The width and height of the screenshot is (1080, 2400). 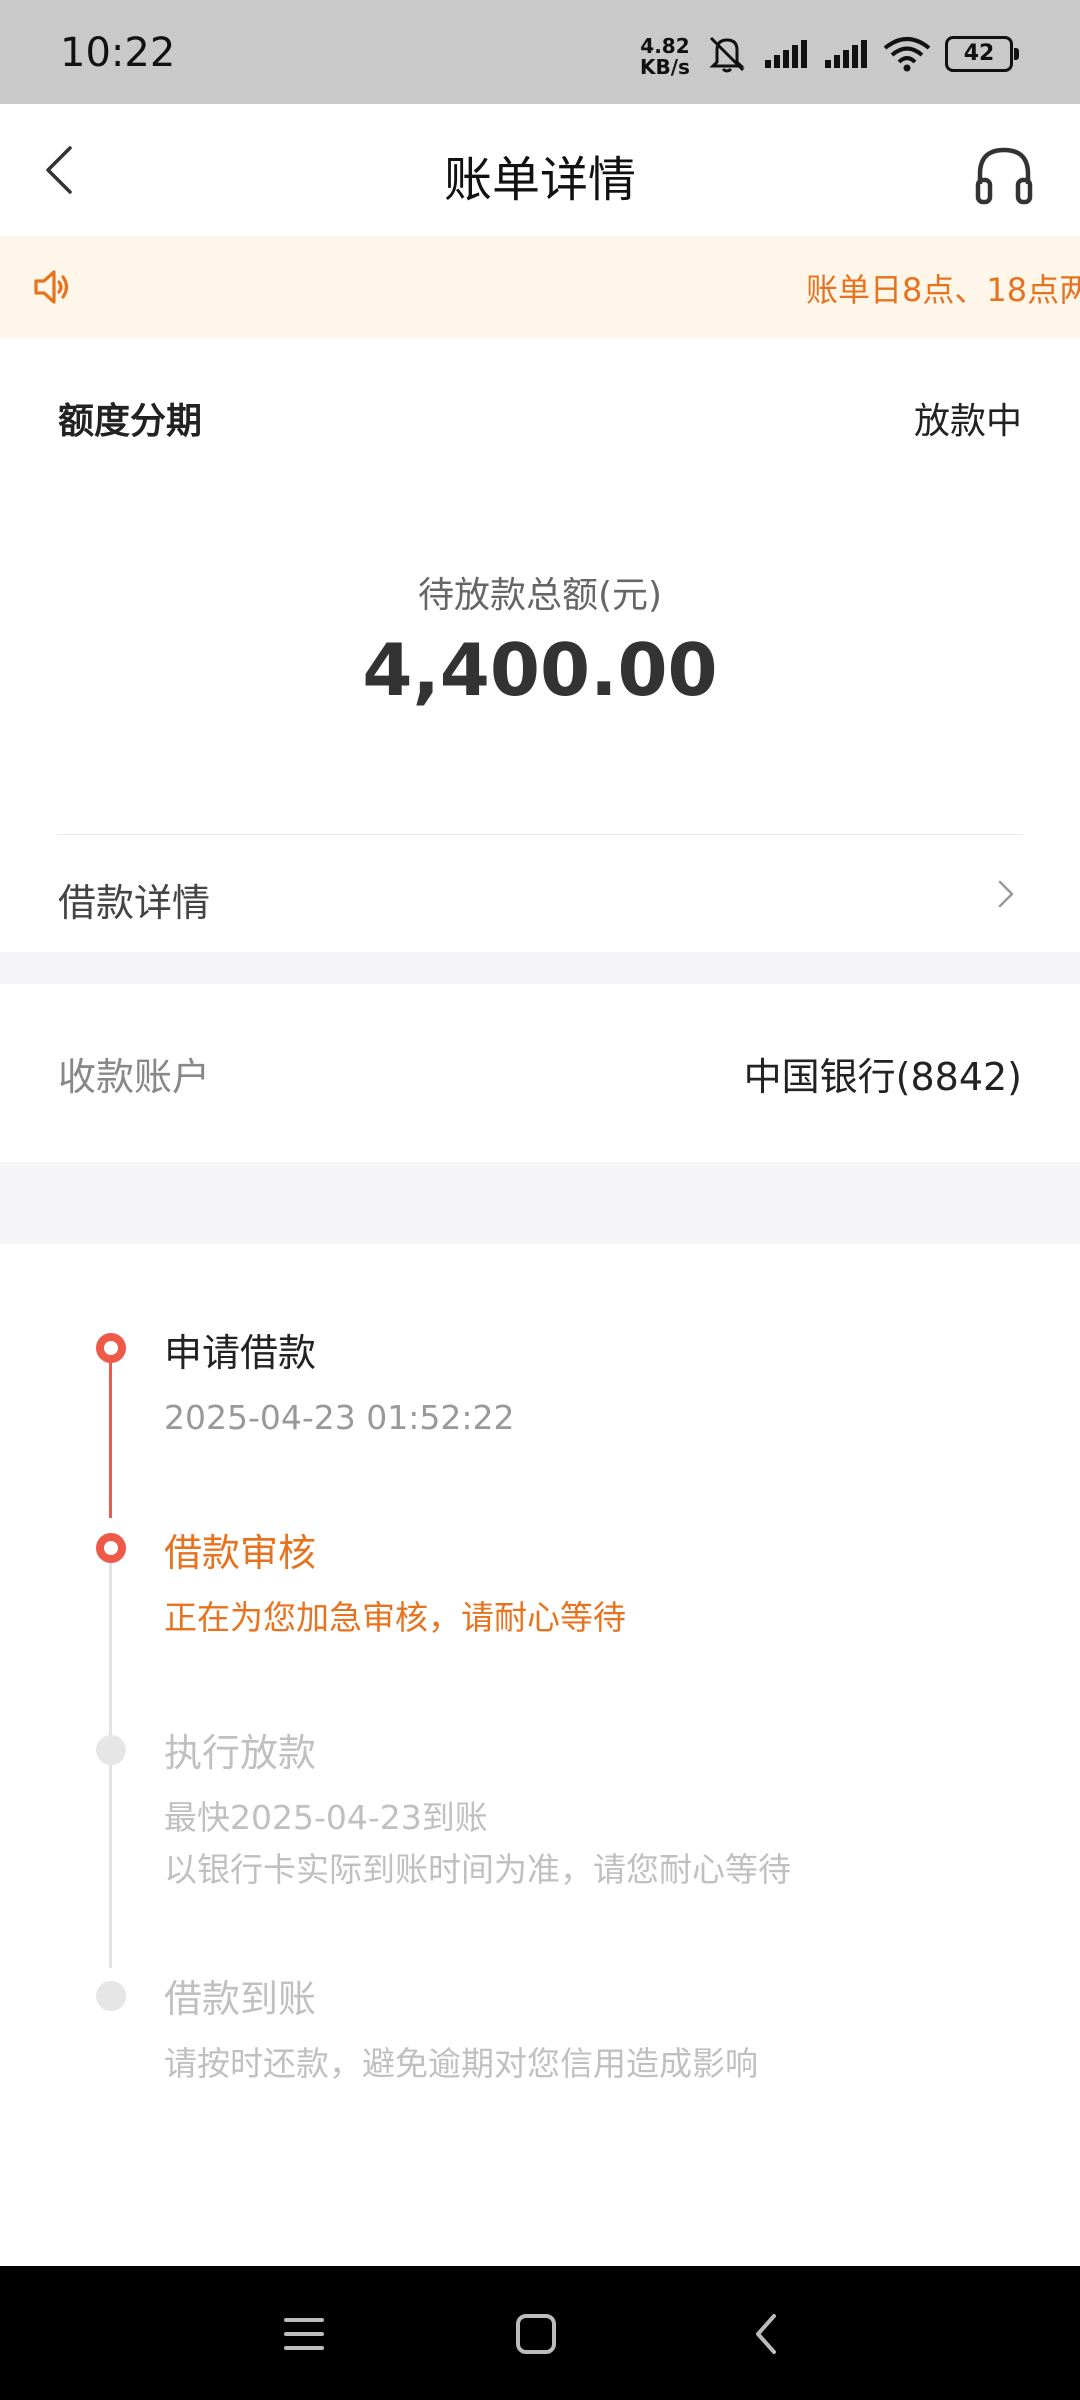 I want to click on top-nav-bar: 账单详情, so click(x=540, y=170).